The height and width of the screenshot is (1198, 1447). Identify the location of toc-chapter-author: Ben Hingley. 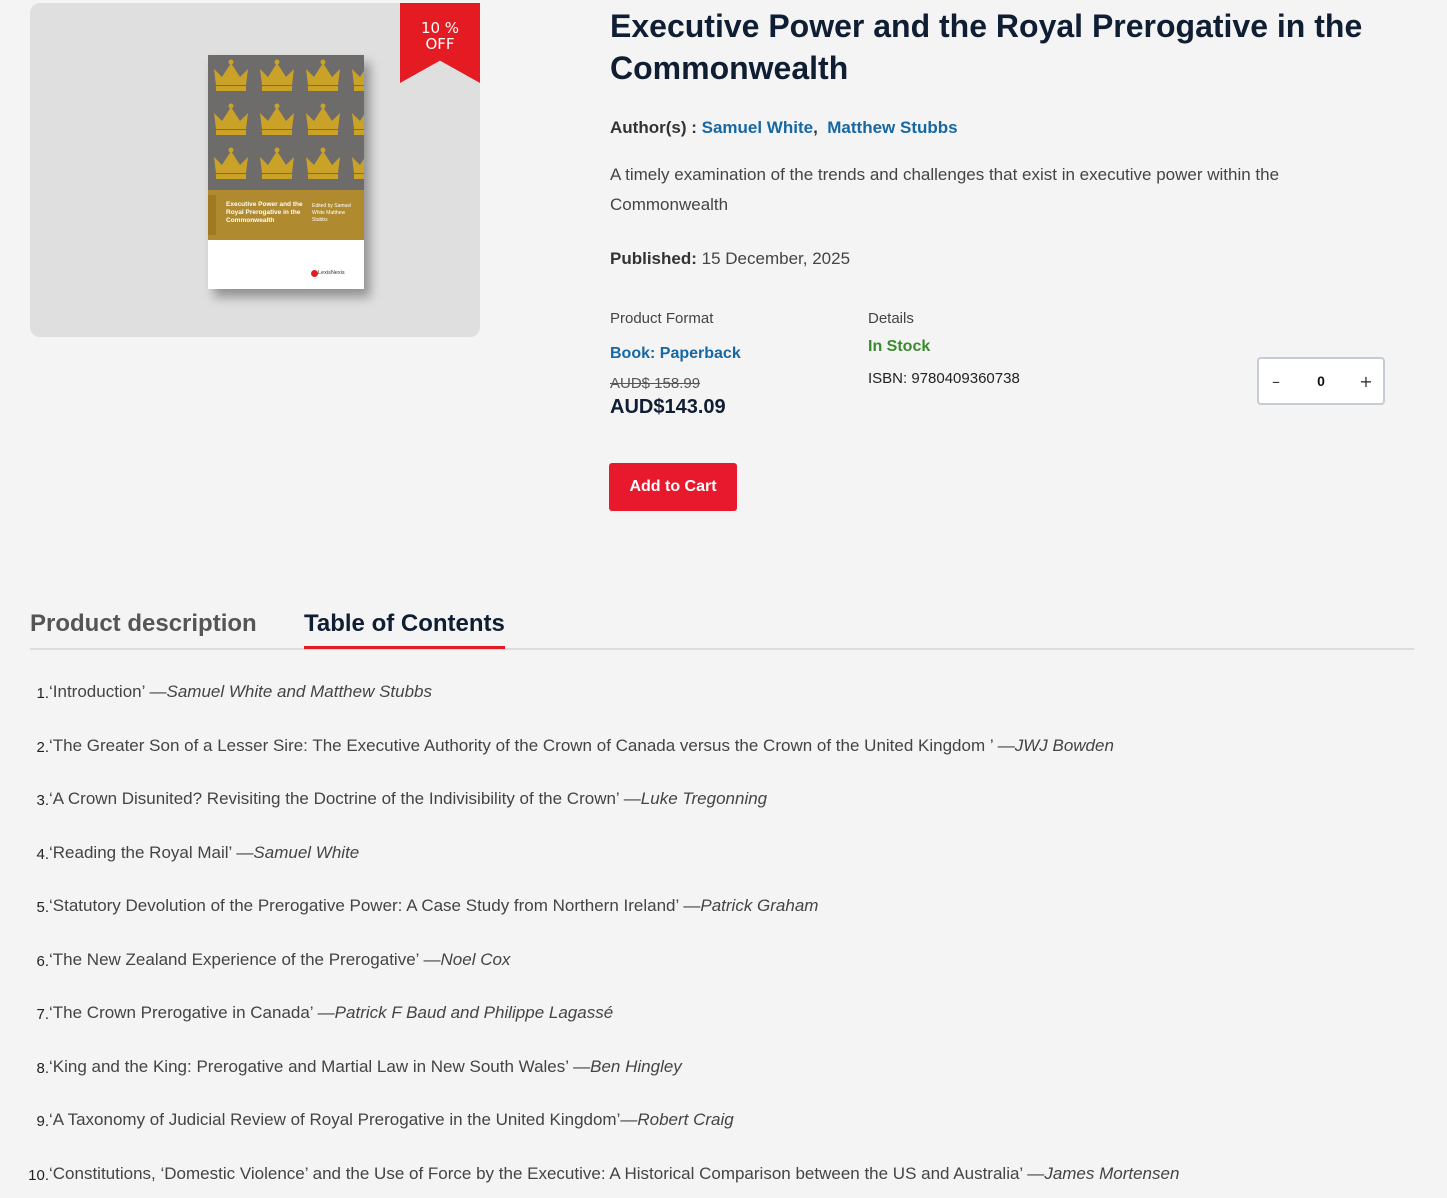
(636, 1066).